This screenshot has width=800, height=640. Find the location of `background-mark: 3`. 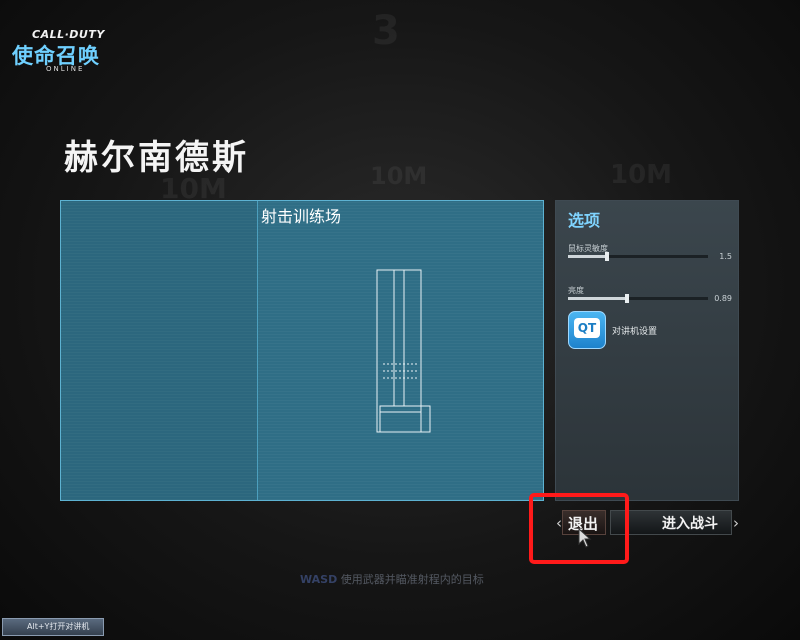

background-mark: 3 is located at coordinates (386, 31).